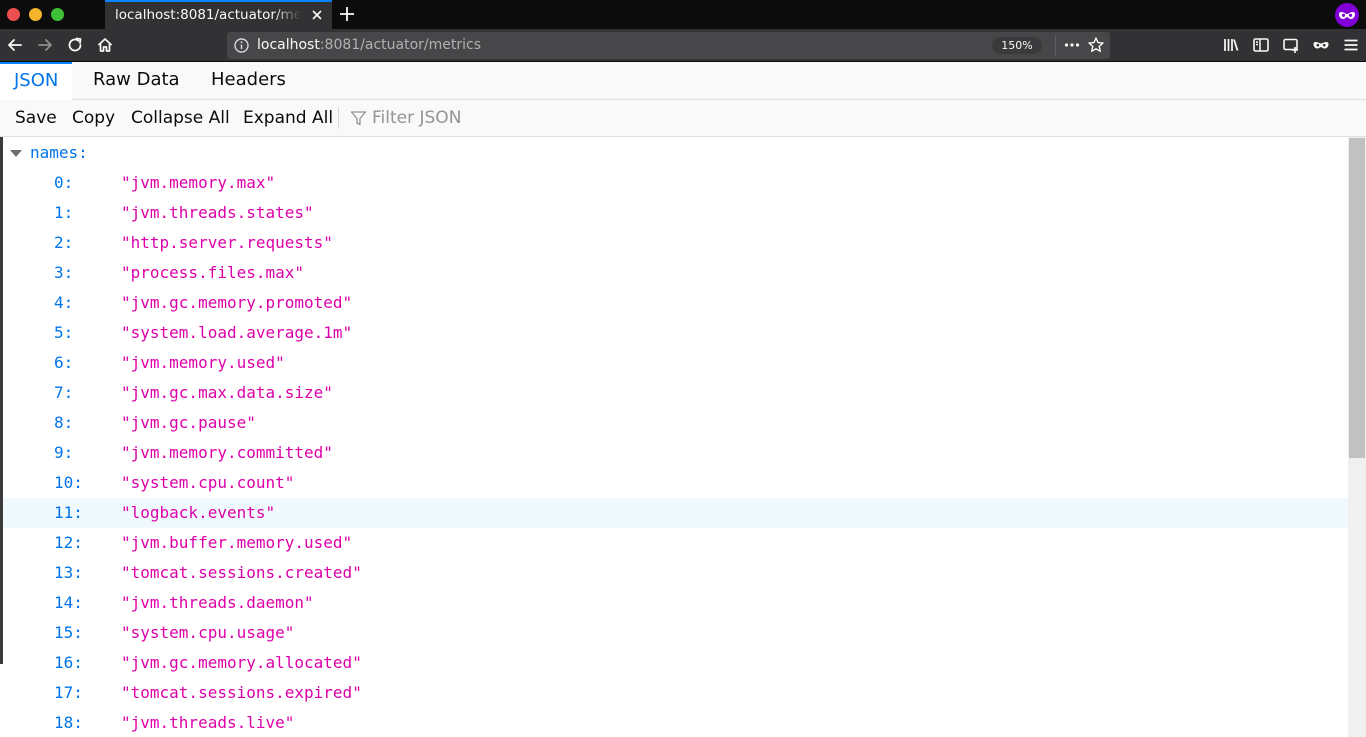 The image size is (1366, 737). What do you see at coordinates (1096, 45) in the screenshot?
I see `star-icon` at bounding box center [1096, 45].